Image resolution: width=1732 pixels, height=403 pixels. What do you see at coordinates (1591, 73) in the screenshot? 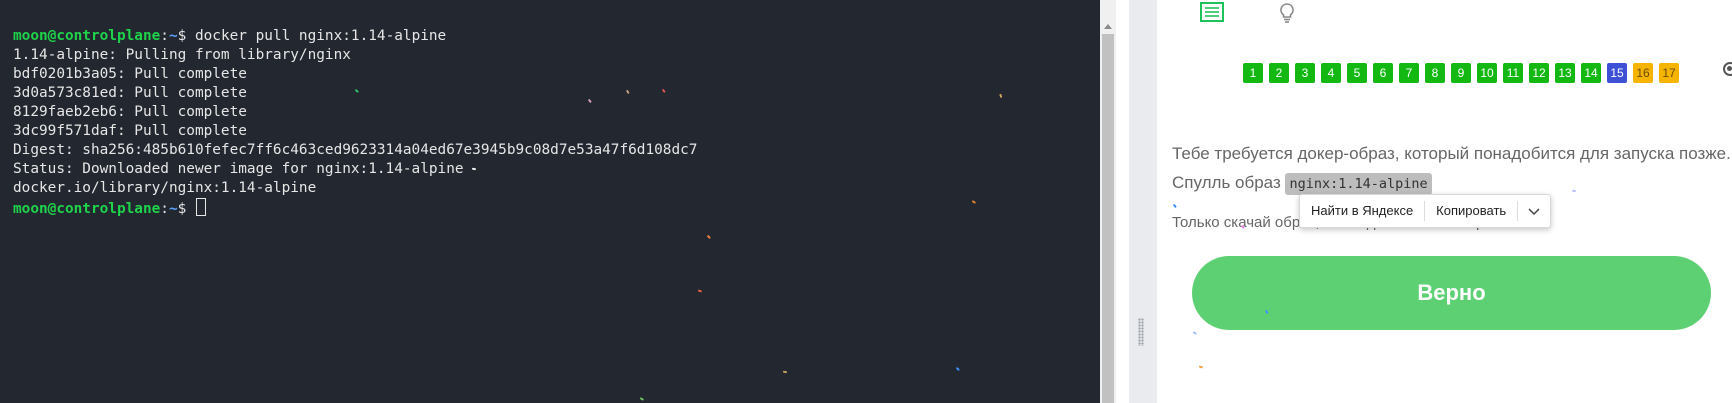
I see `step-14: 14` at bounding box center [1591, 73].